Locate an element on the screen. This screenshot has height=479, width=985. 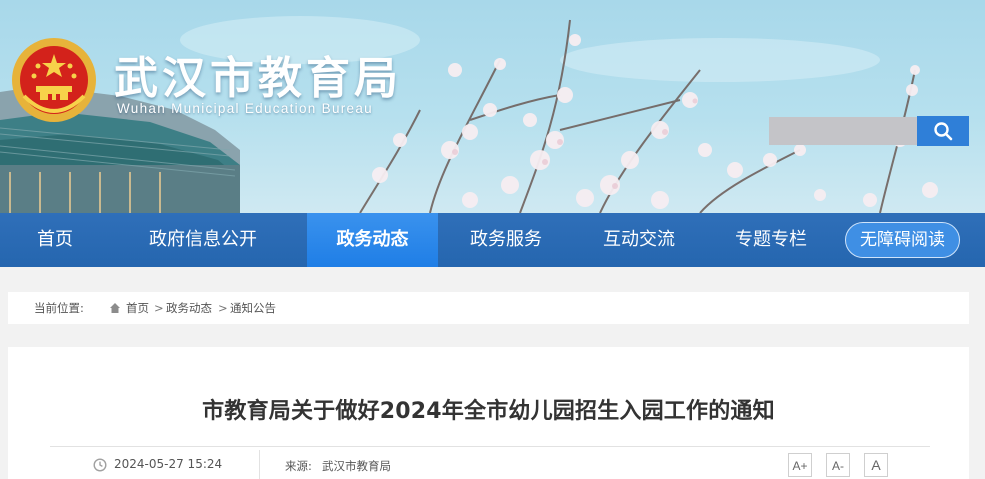
home-icon is located at coordinates (115, 308).